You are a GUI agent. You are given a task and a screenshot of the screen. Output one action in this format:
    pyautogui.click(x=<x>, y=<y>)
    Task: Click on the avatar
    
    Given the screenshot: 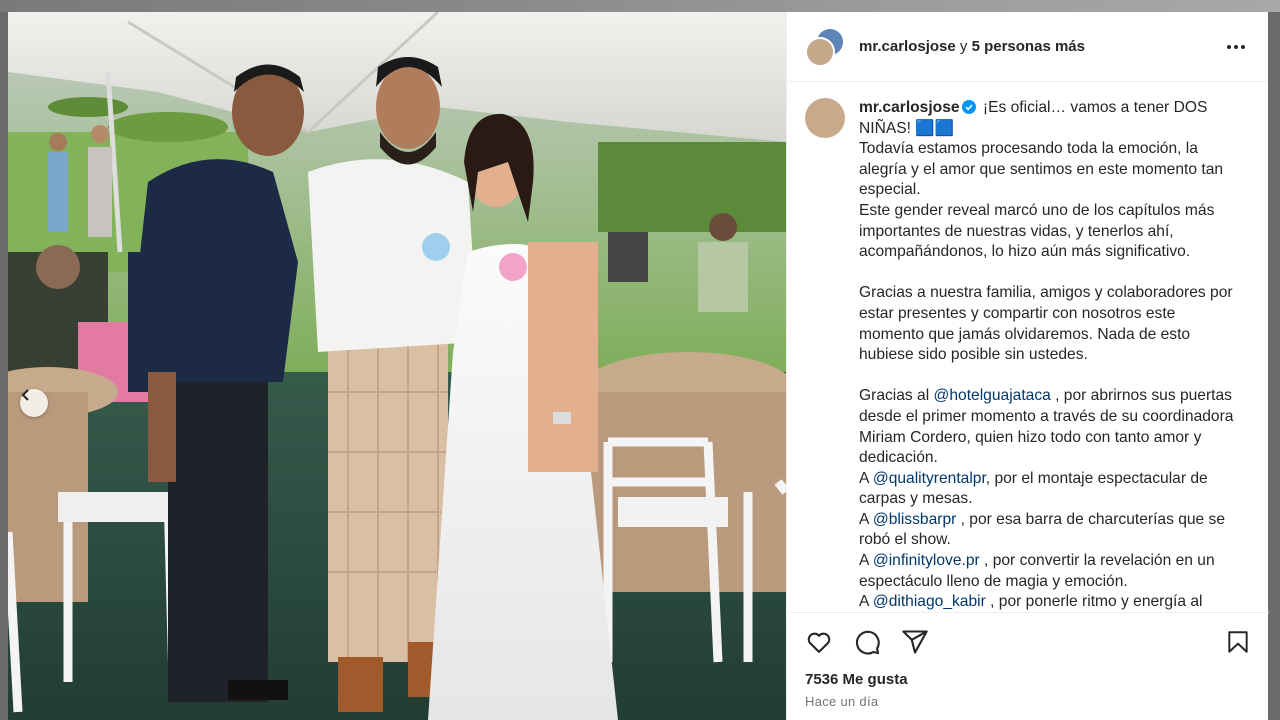 What is the action you would take?
    pyautogui.click(x=820, y=51)
    